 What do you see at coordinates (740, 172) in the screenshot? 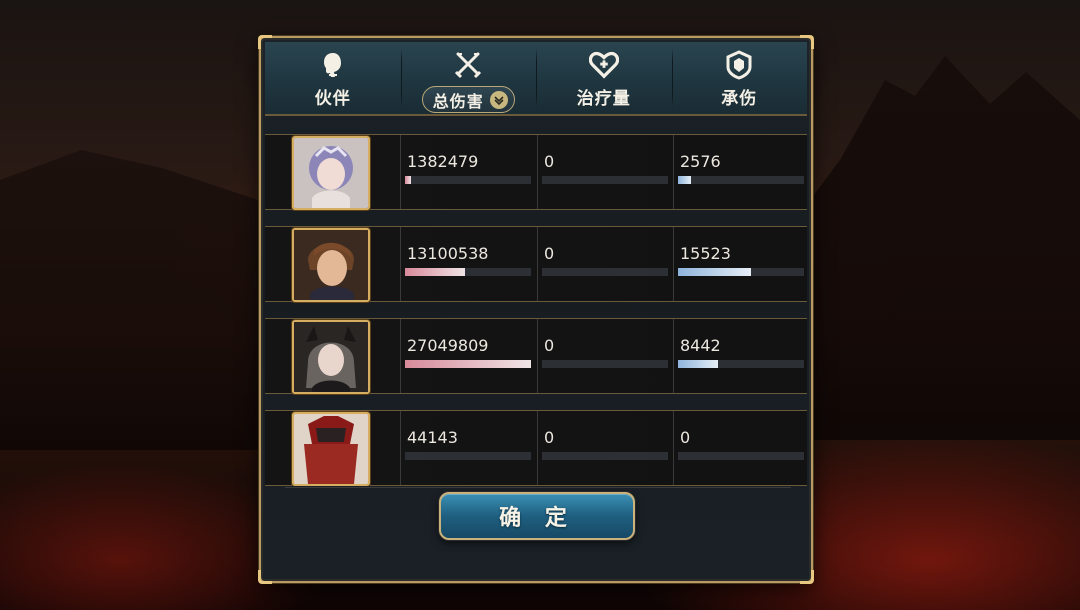
I see `damage-taken-cell: 2576` at bounding box center [740, 172].